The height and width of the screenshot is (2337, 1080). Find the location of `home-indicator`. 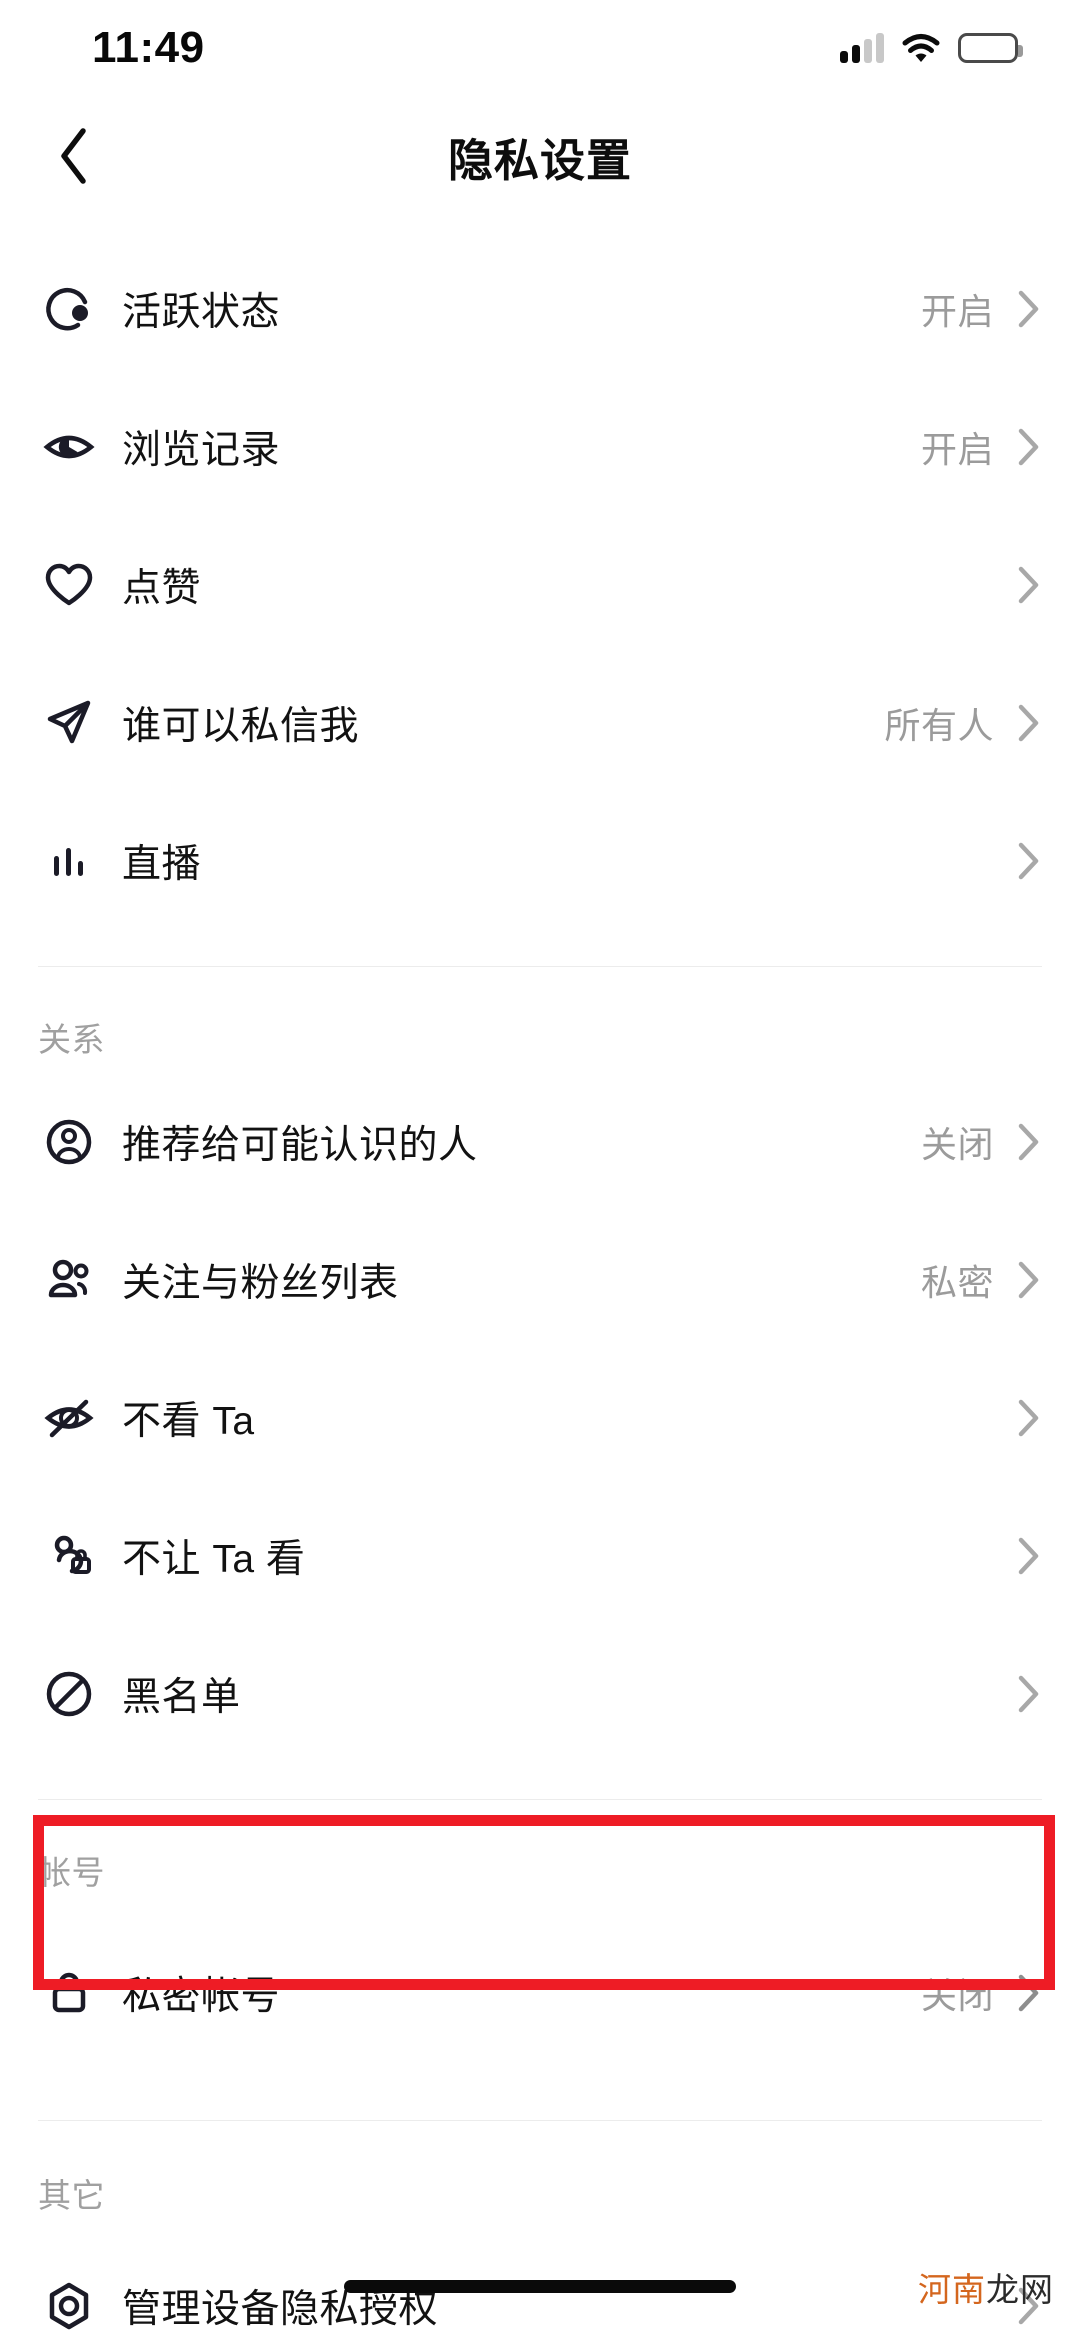

home-indicator is located at coordinates (540, 2286).